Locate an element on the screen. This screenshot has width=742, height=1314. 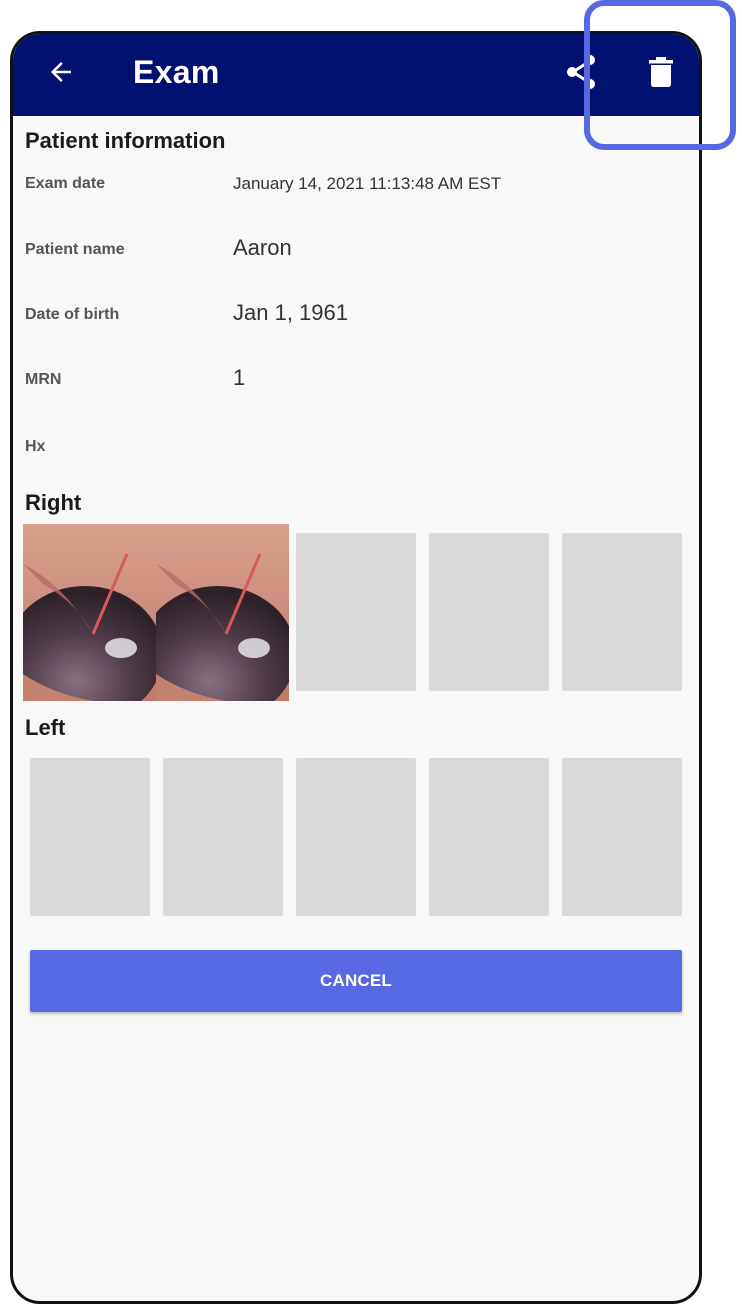
share-icon is located at coordinates (581, 72).